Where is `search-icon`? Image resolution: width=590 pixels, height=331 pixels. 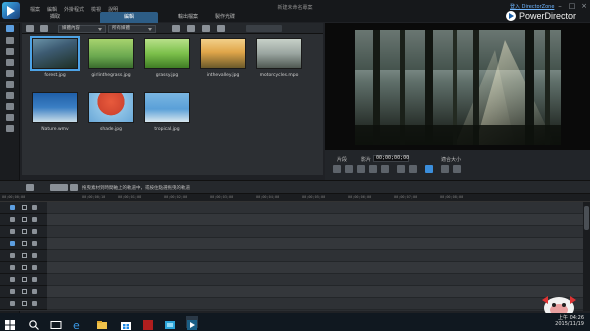
search-icon is located at coordinates (34, 323).